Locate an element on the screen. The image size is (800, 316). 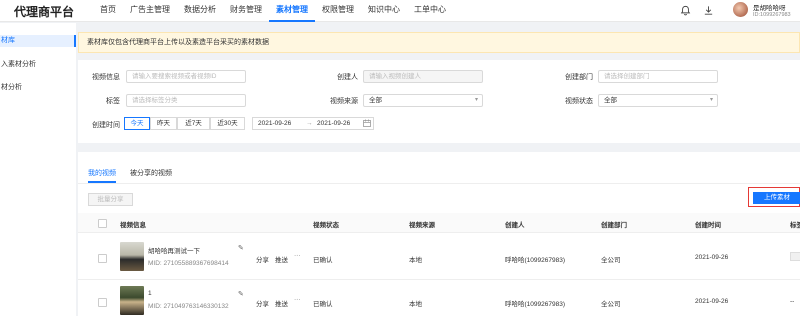
time-30days-button: 近30天 is located at coordinates (227, 123).